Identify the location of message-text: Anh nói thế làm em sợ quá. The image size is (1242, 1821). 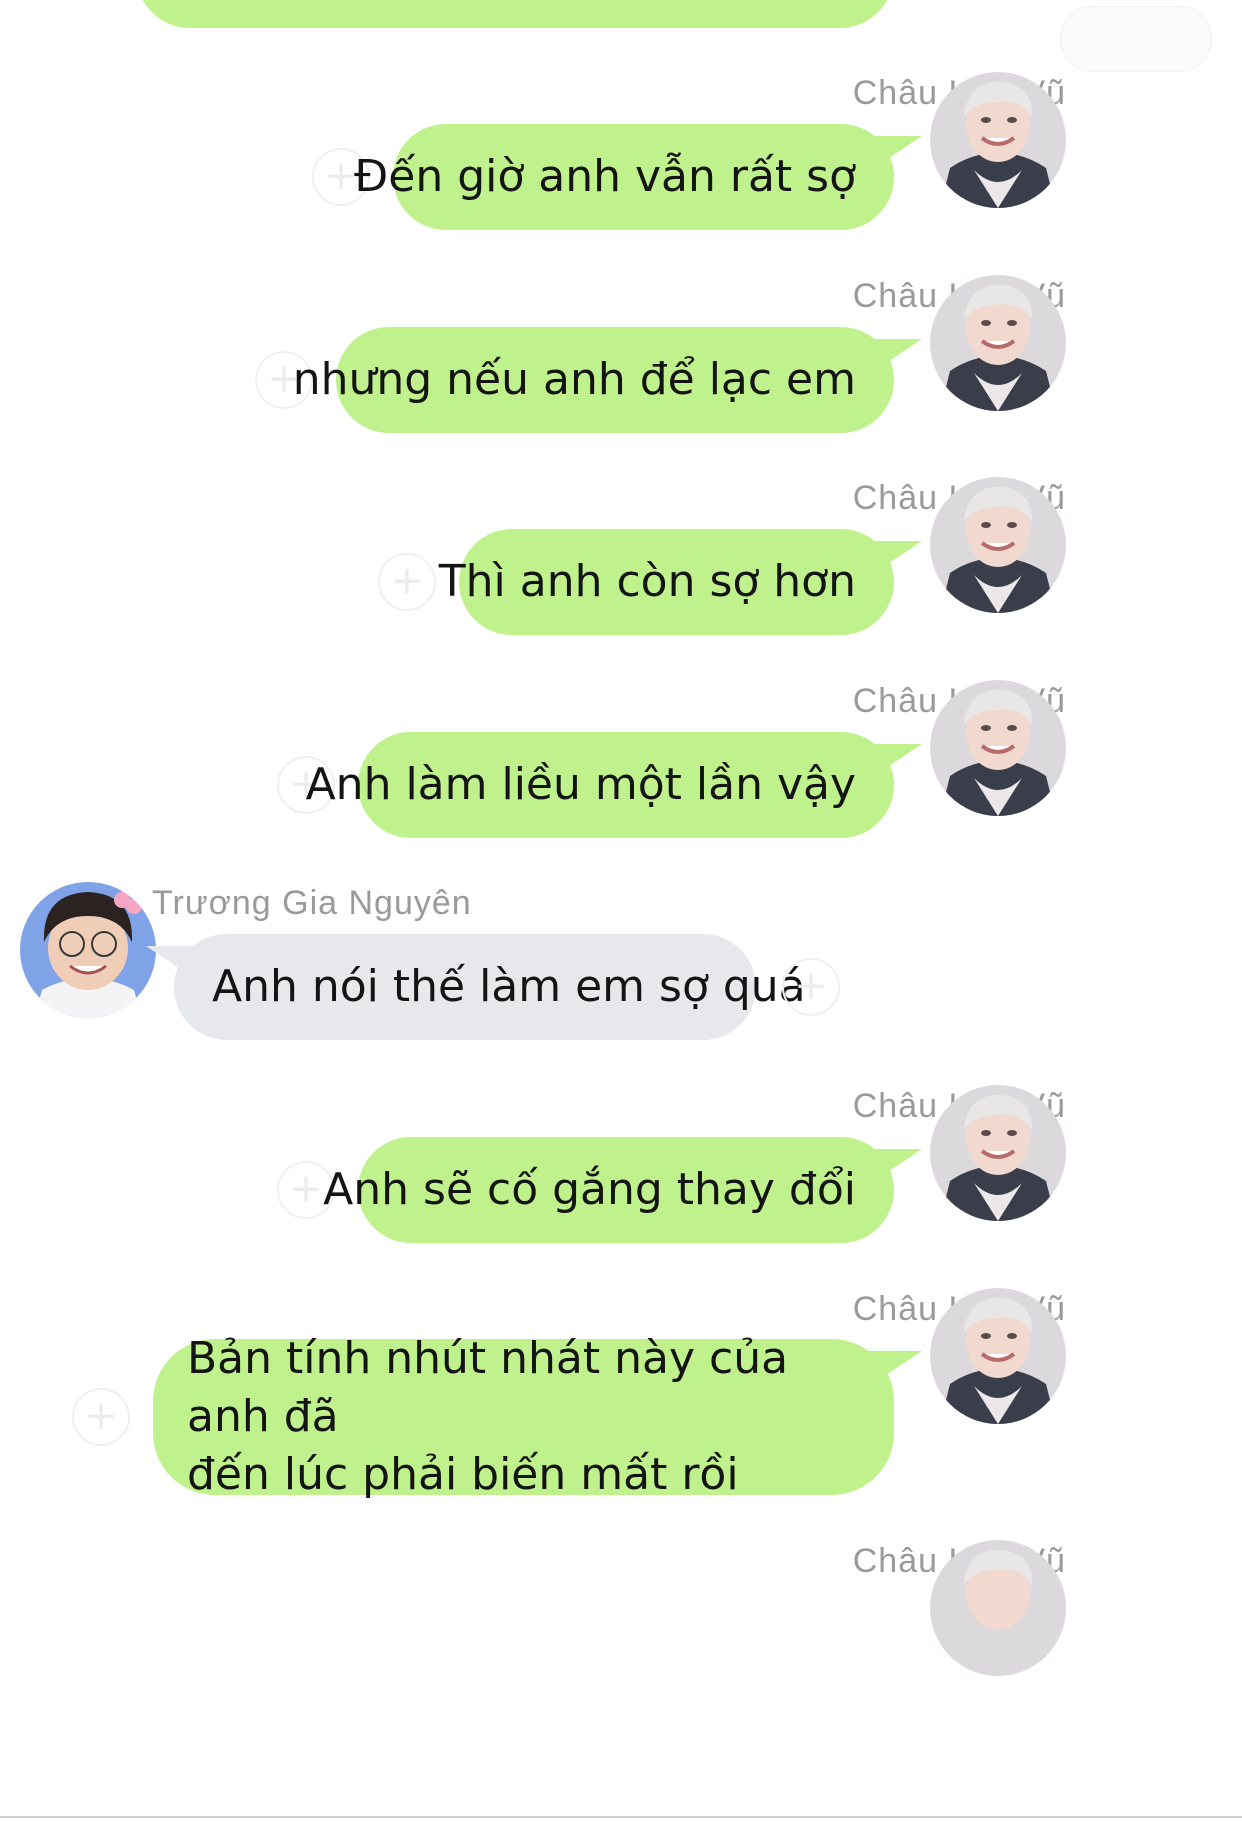
(509, 986).